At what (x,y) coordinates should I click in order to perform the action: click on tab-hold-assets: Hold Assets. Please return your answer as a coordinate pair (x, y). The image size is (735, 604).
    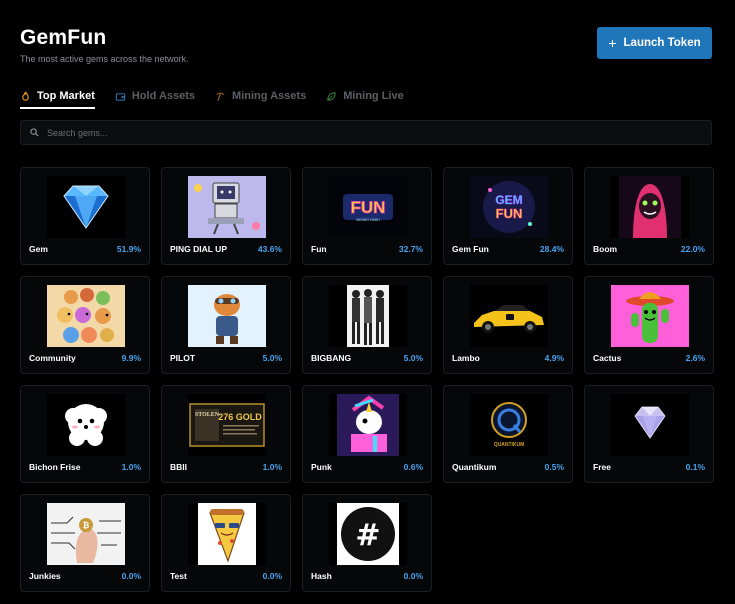
    Looking at the image, I should click on (155, 96).